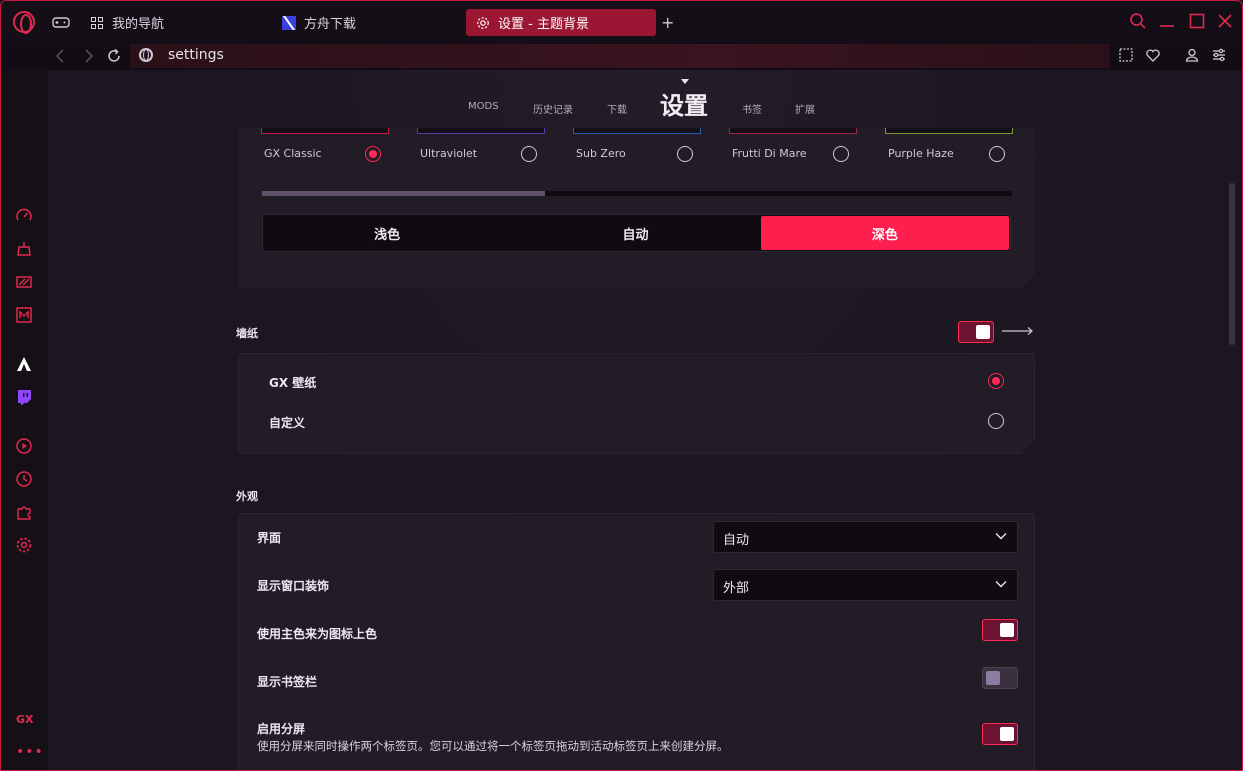  I want to click on mode-dark-button: 深色, so click(885, 233).